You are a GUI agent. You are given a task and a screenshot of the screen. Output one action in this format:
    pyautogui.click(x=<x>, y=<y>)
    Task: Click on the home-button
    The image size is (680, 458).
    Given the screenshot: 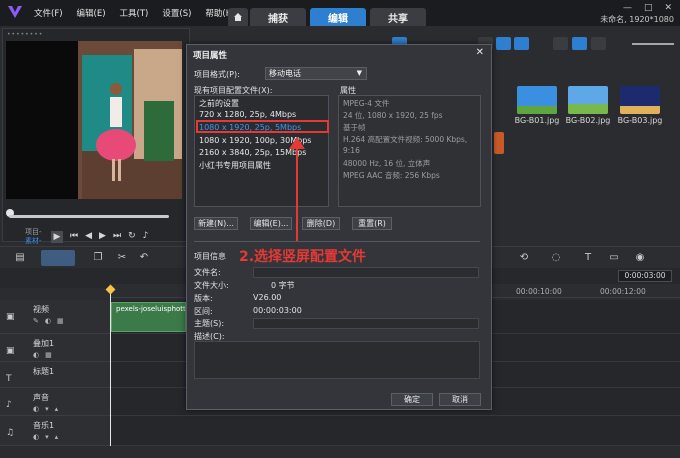 What is the action you would take?
    pyautogui.click(x=238, y=17)
    